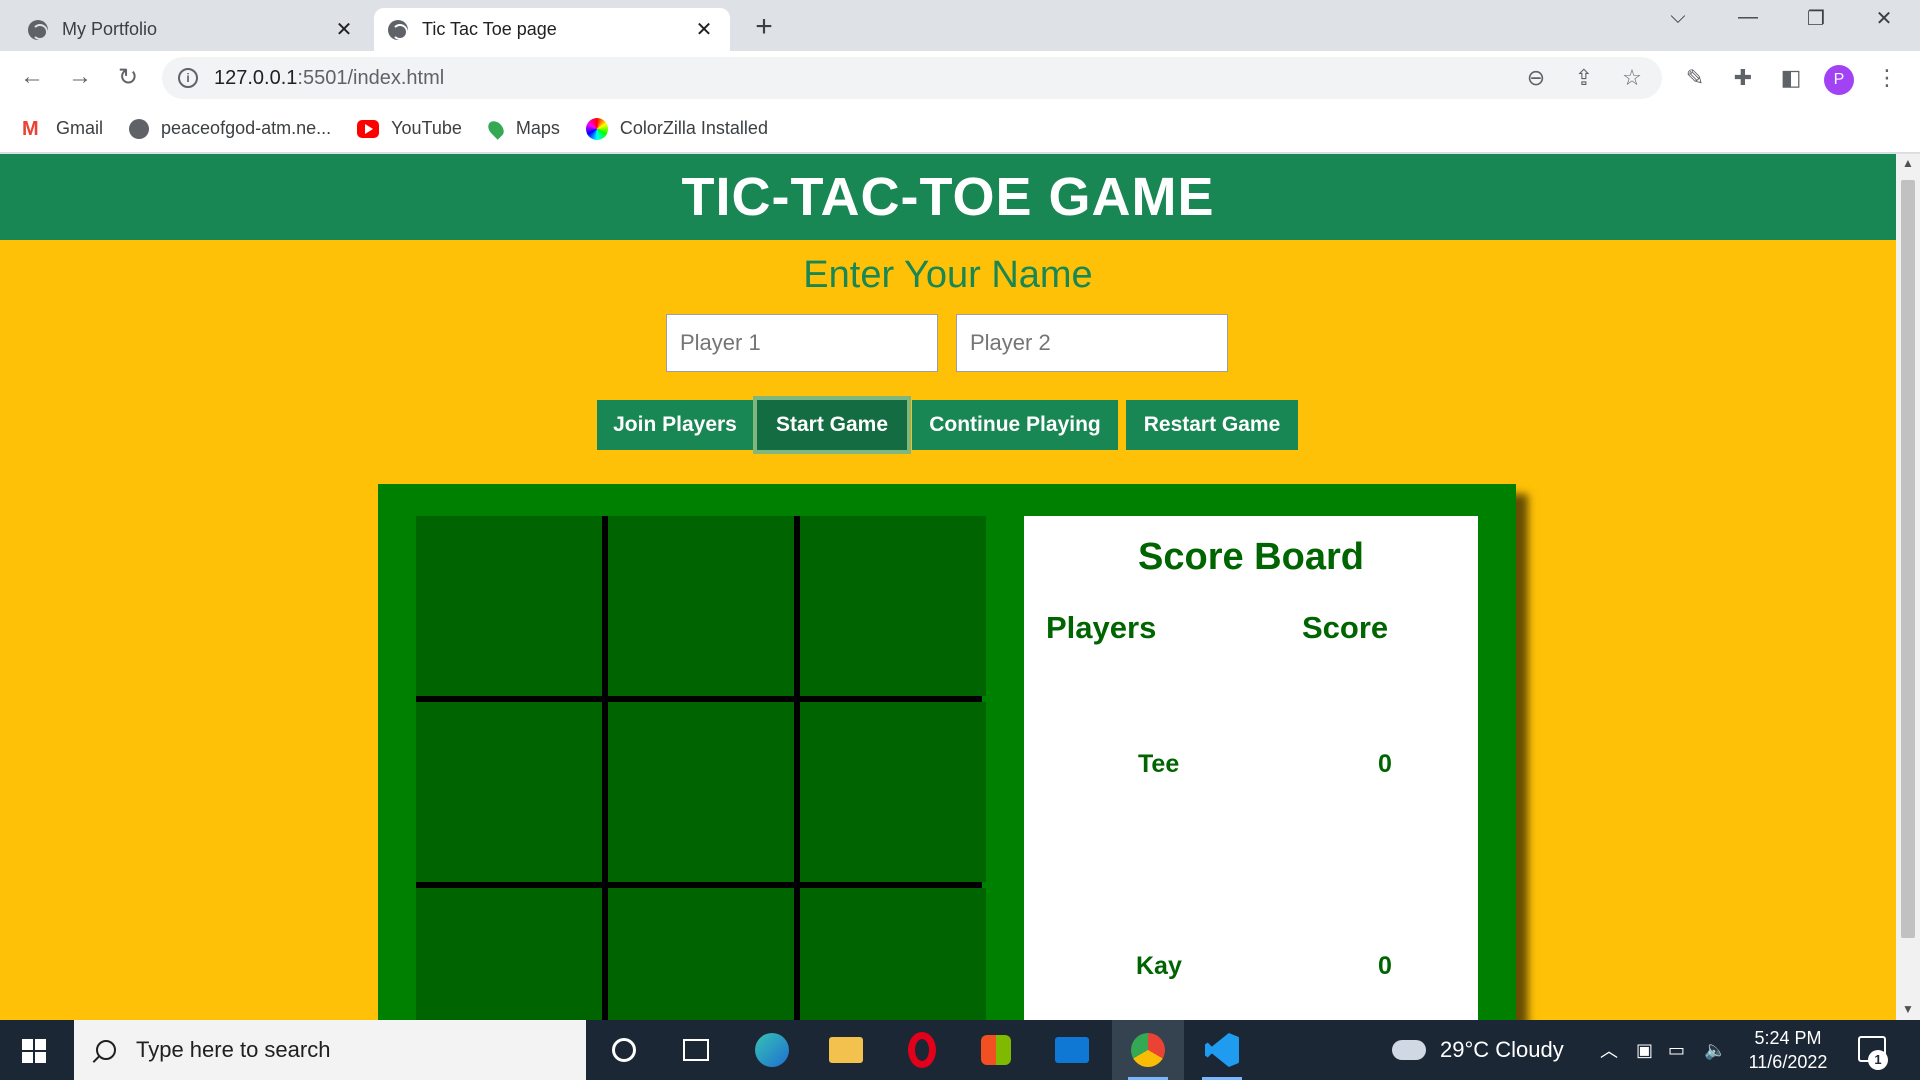 This screenshot has height=1080, width=1920. I want to click on tab-title: My Portfolio, so click(110, 29).